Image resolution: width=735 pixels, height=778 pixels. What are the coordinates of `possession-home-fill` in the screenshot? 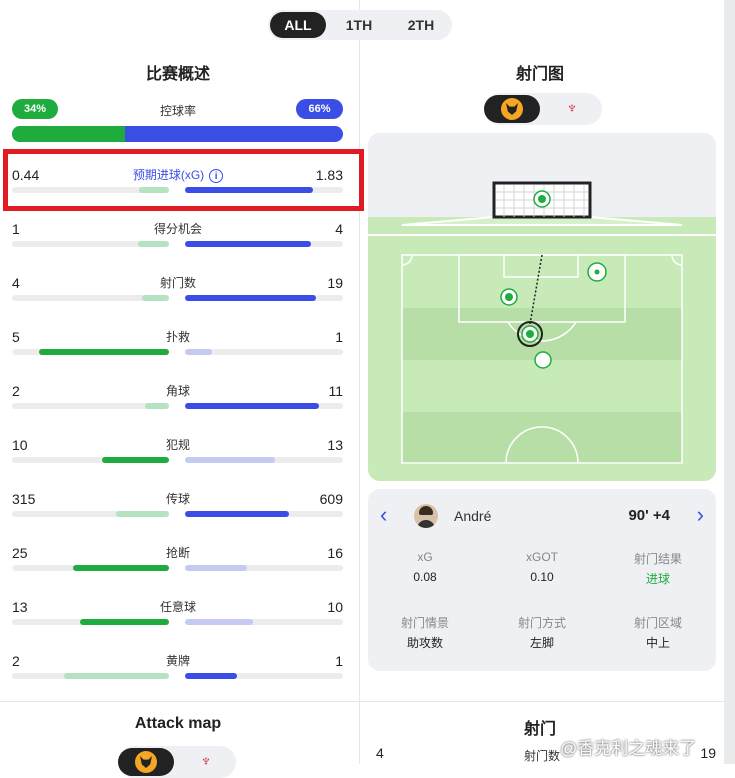 It's located at (68, 134).